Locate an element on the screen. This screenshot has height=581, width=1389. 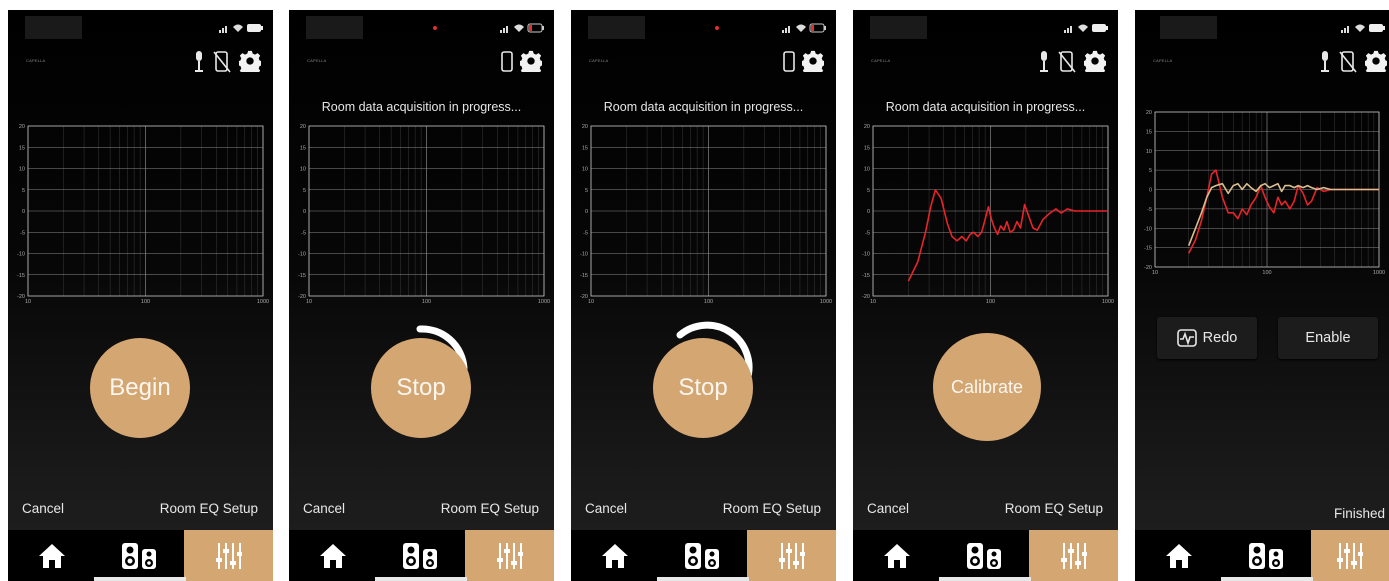
redo-label: Redo is located at coordinates (1220, 338).